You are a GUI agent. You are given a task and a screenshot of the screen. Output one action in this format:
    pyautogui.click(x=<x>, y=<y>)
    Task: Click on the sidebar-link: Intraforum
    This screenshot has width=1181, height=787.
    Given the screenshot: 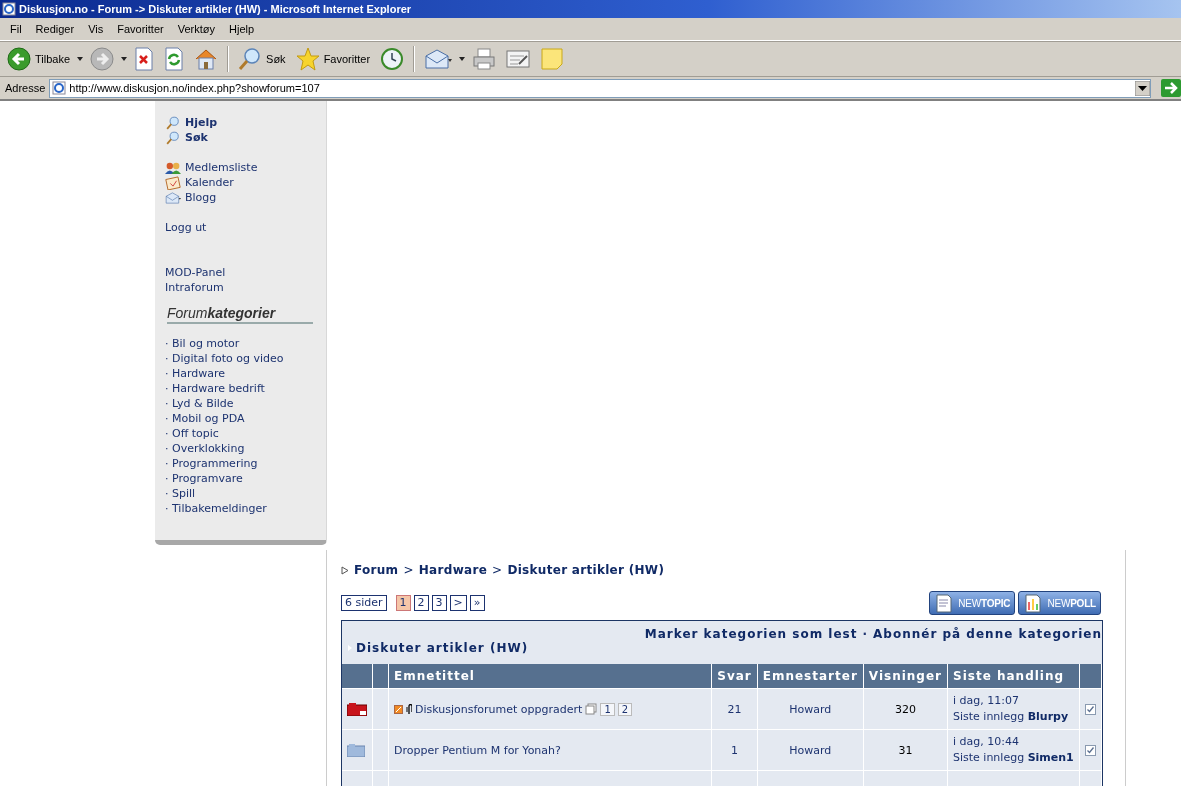 What is the action you would take?
    pyautogui.click(x=194, y=287)
    